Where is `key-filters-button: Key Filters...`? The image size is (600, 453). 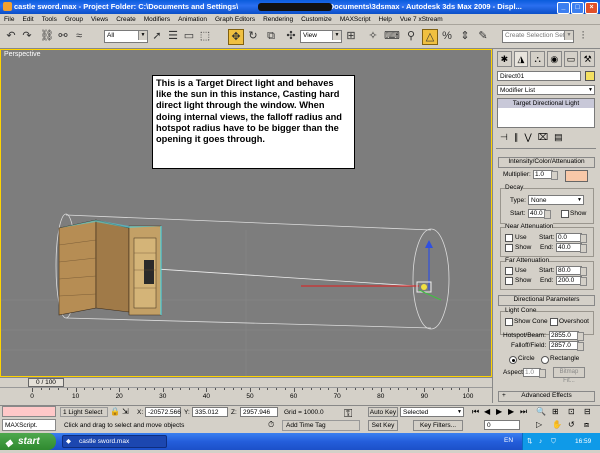 key-filters-button: Key Filters... is located at coordinates (438, 425).